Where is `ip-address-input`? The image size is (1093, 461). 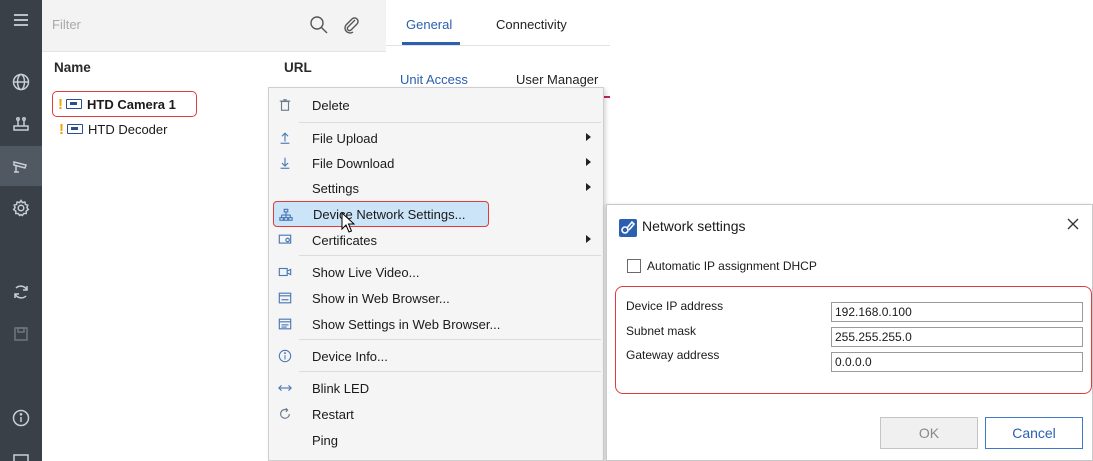 ip-address-input is located at coordinates (957, 312).